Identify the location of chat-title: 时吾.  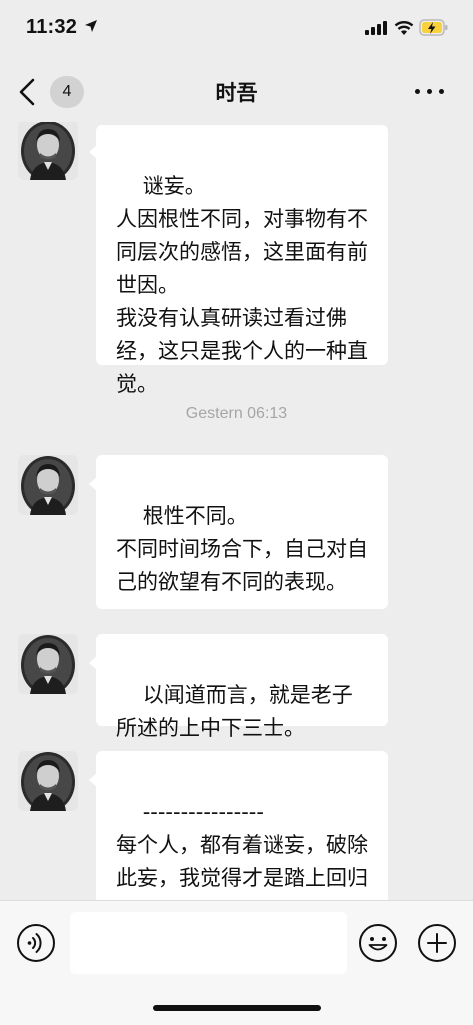
(236, 93).